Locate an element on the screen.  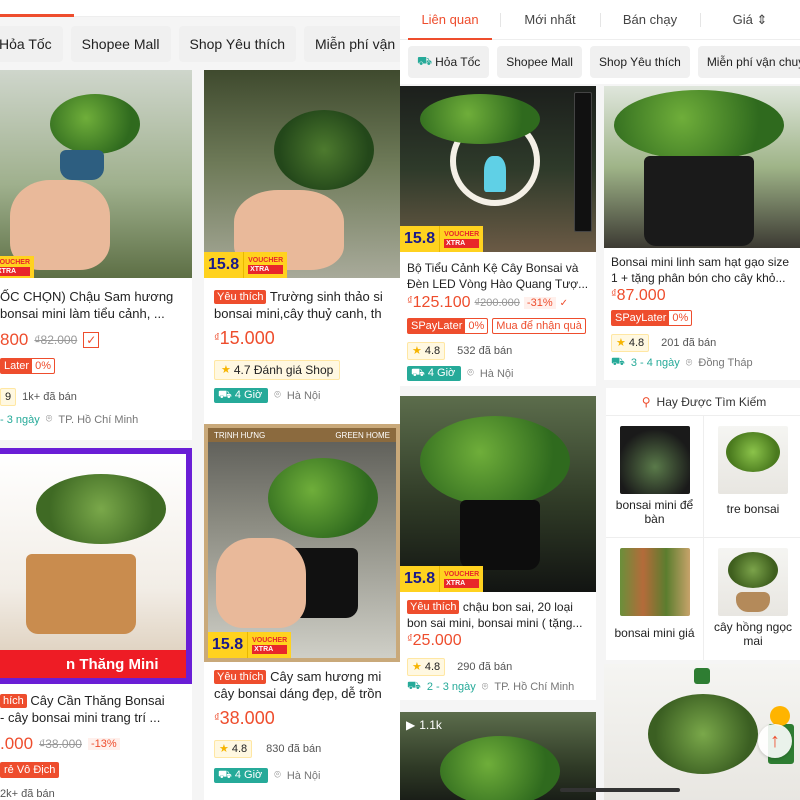
left-chip-mien-phi-van: Miễn phí vận is located at coordinates (351, 44).